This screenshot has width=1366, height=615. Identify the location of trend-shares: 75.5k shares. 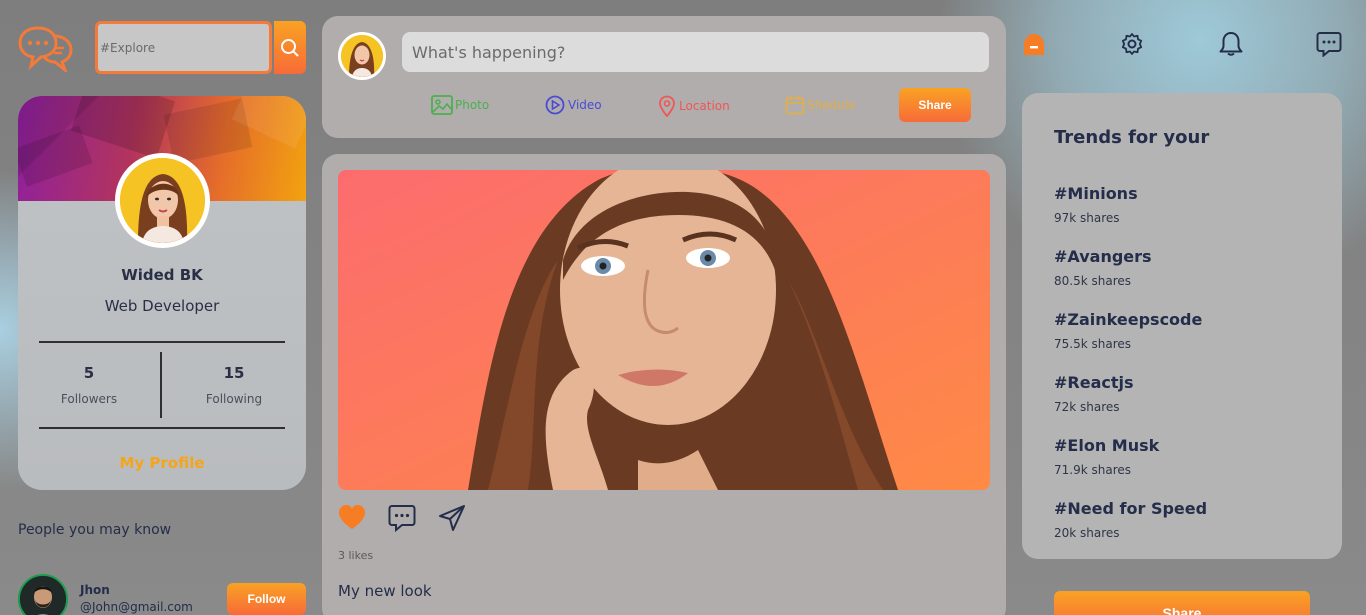
(1092, 344).